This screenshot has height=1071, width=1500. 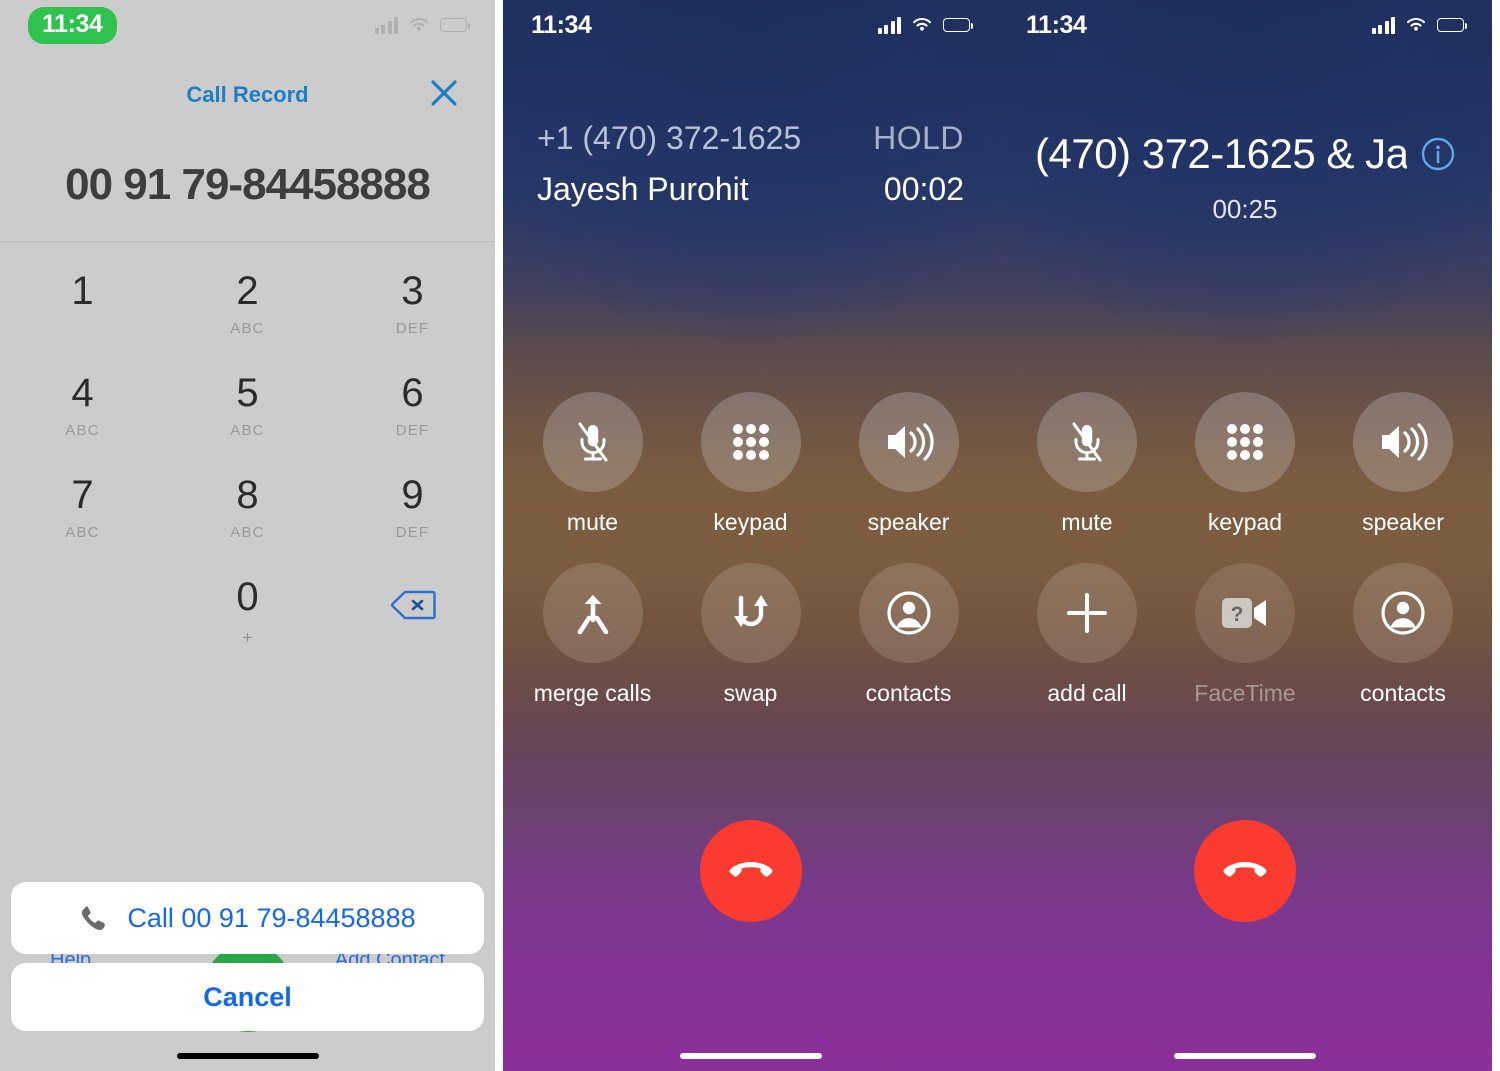 I want to click on keypad-key-7: 7 ABC, so click(x=82, y=517).